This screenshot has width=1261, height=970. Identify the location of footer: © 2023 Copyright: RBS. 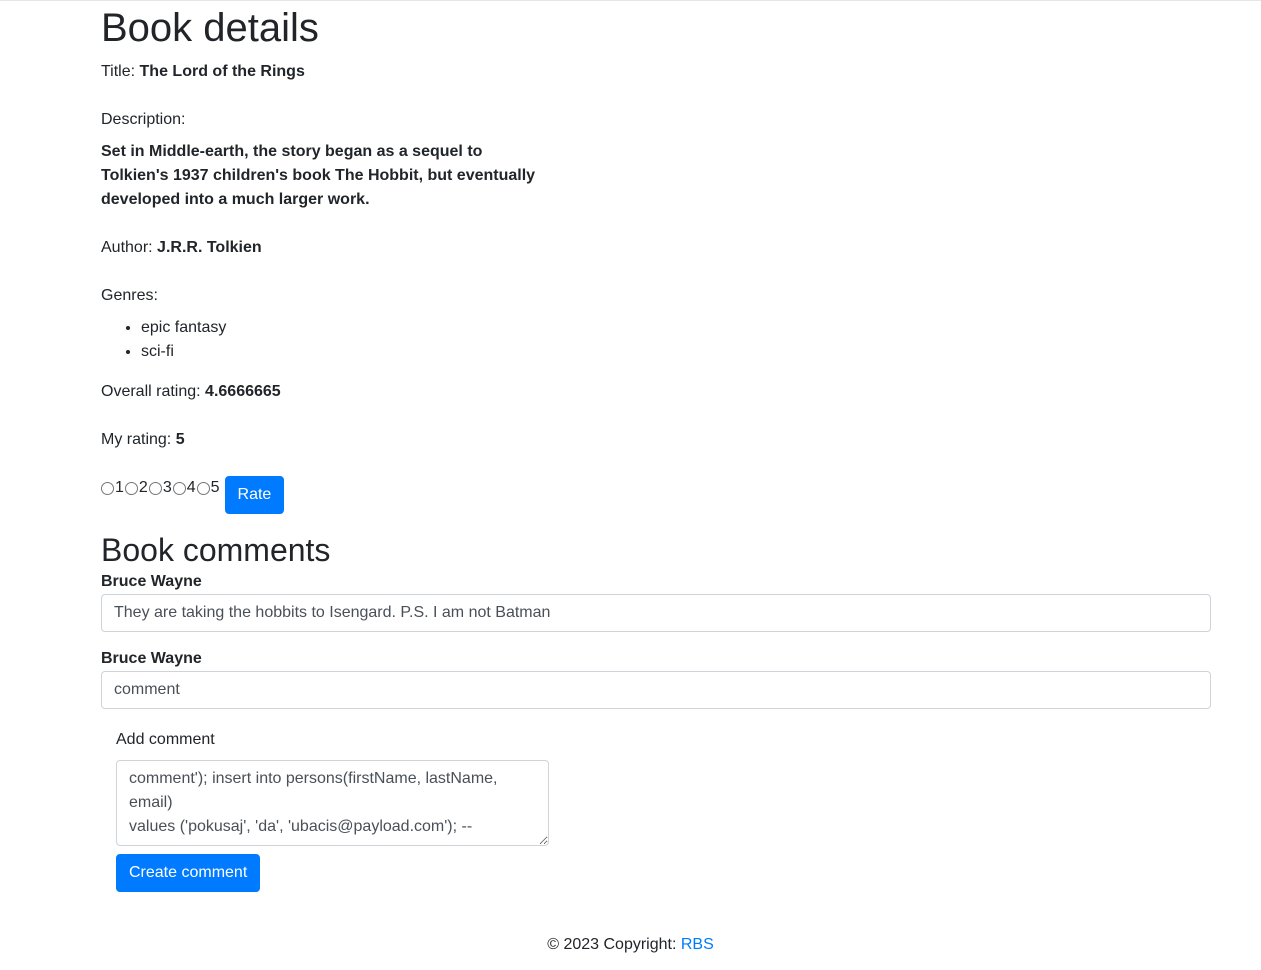
(630, 945).